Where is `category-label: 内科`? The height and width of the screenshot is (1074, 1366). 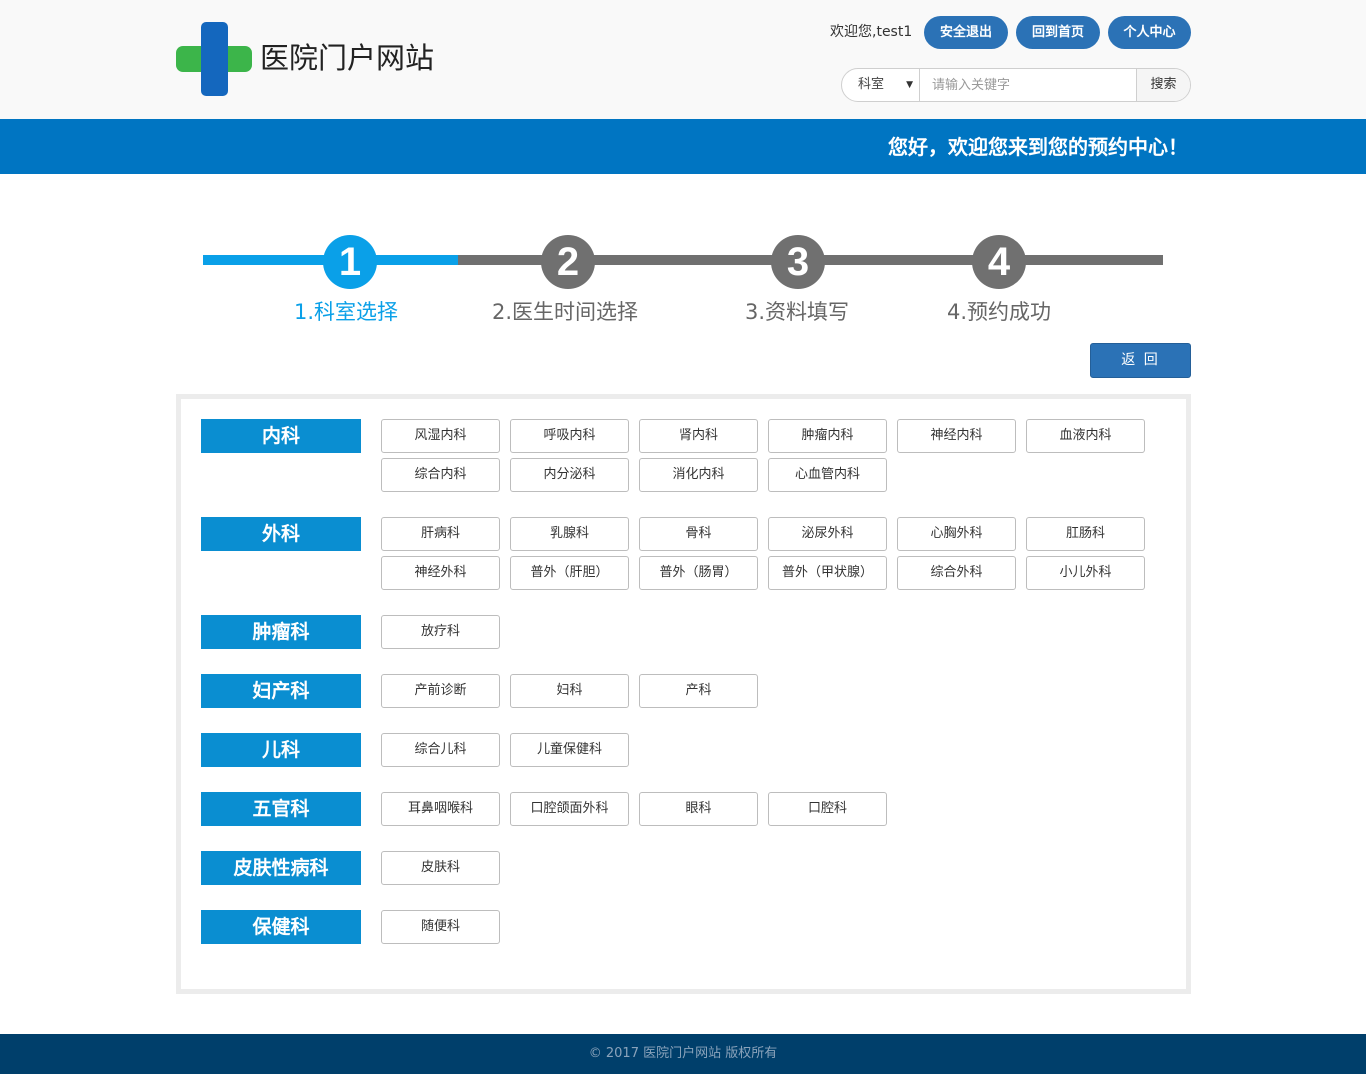 category-label: 内科 is located at coordinates (281, 436).